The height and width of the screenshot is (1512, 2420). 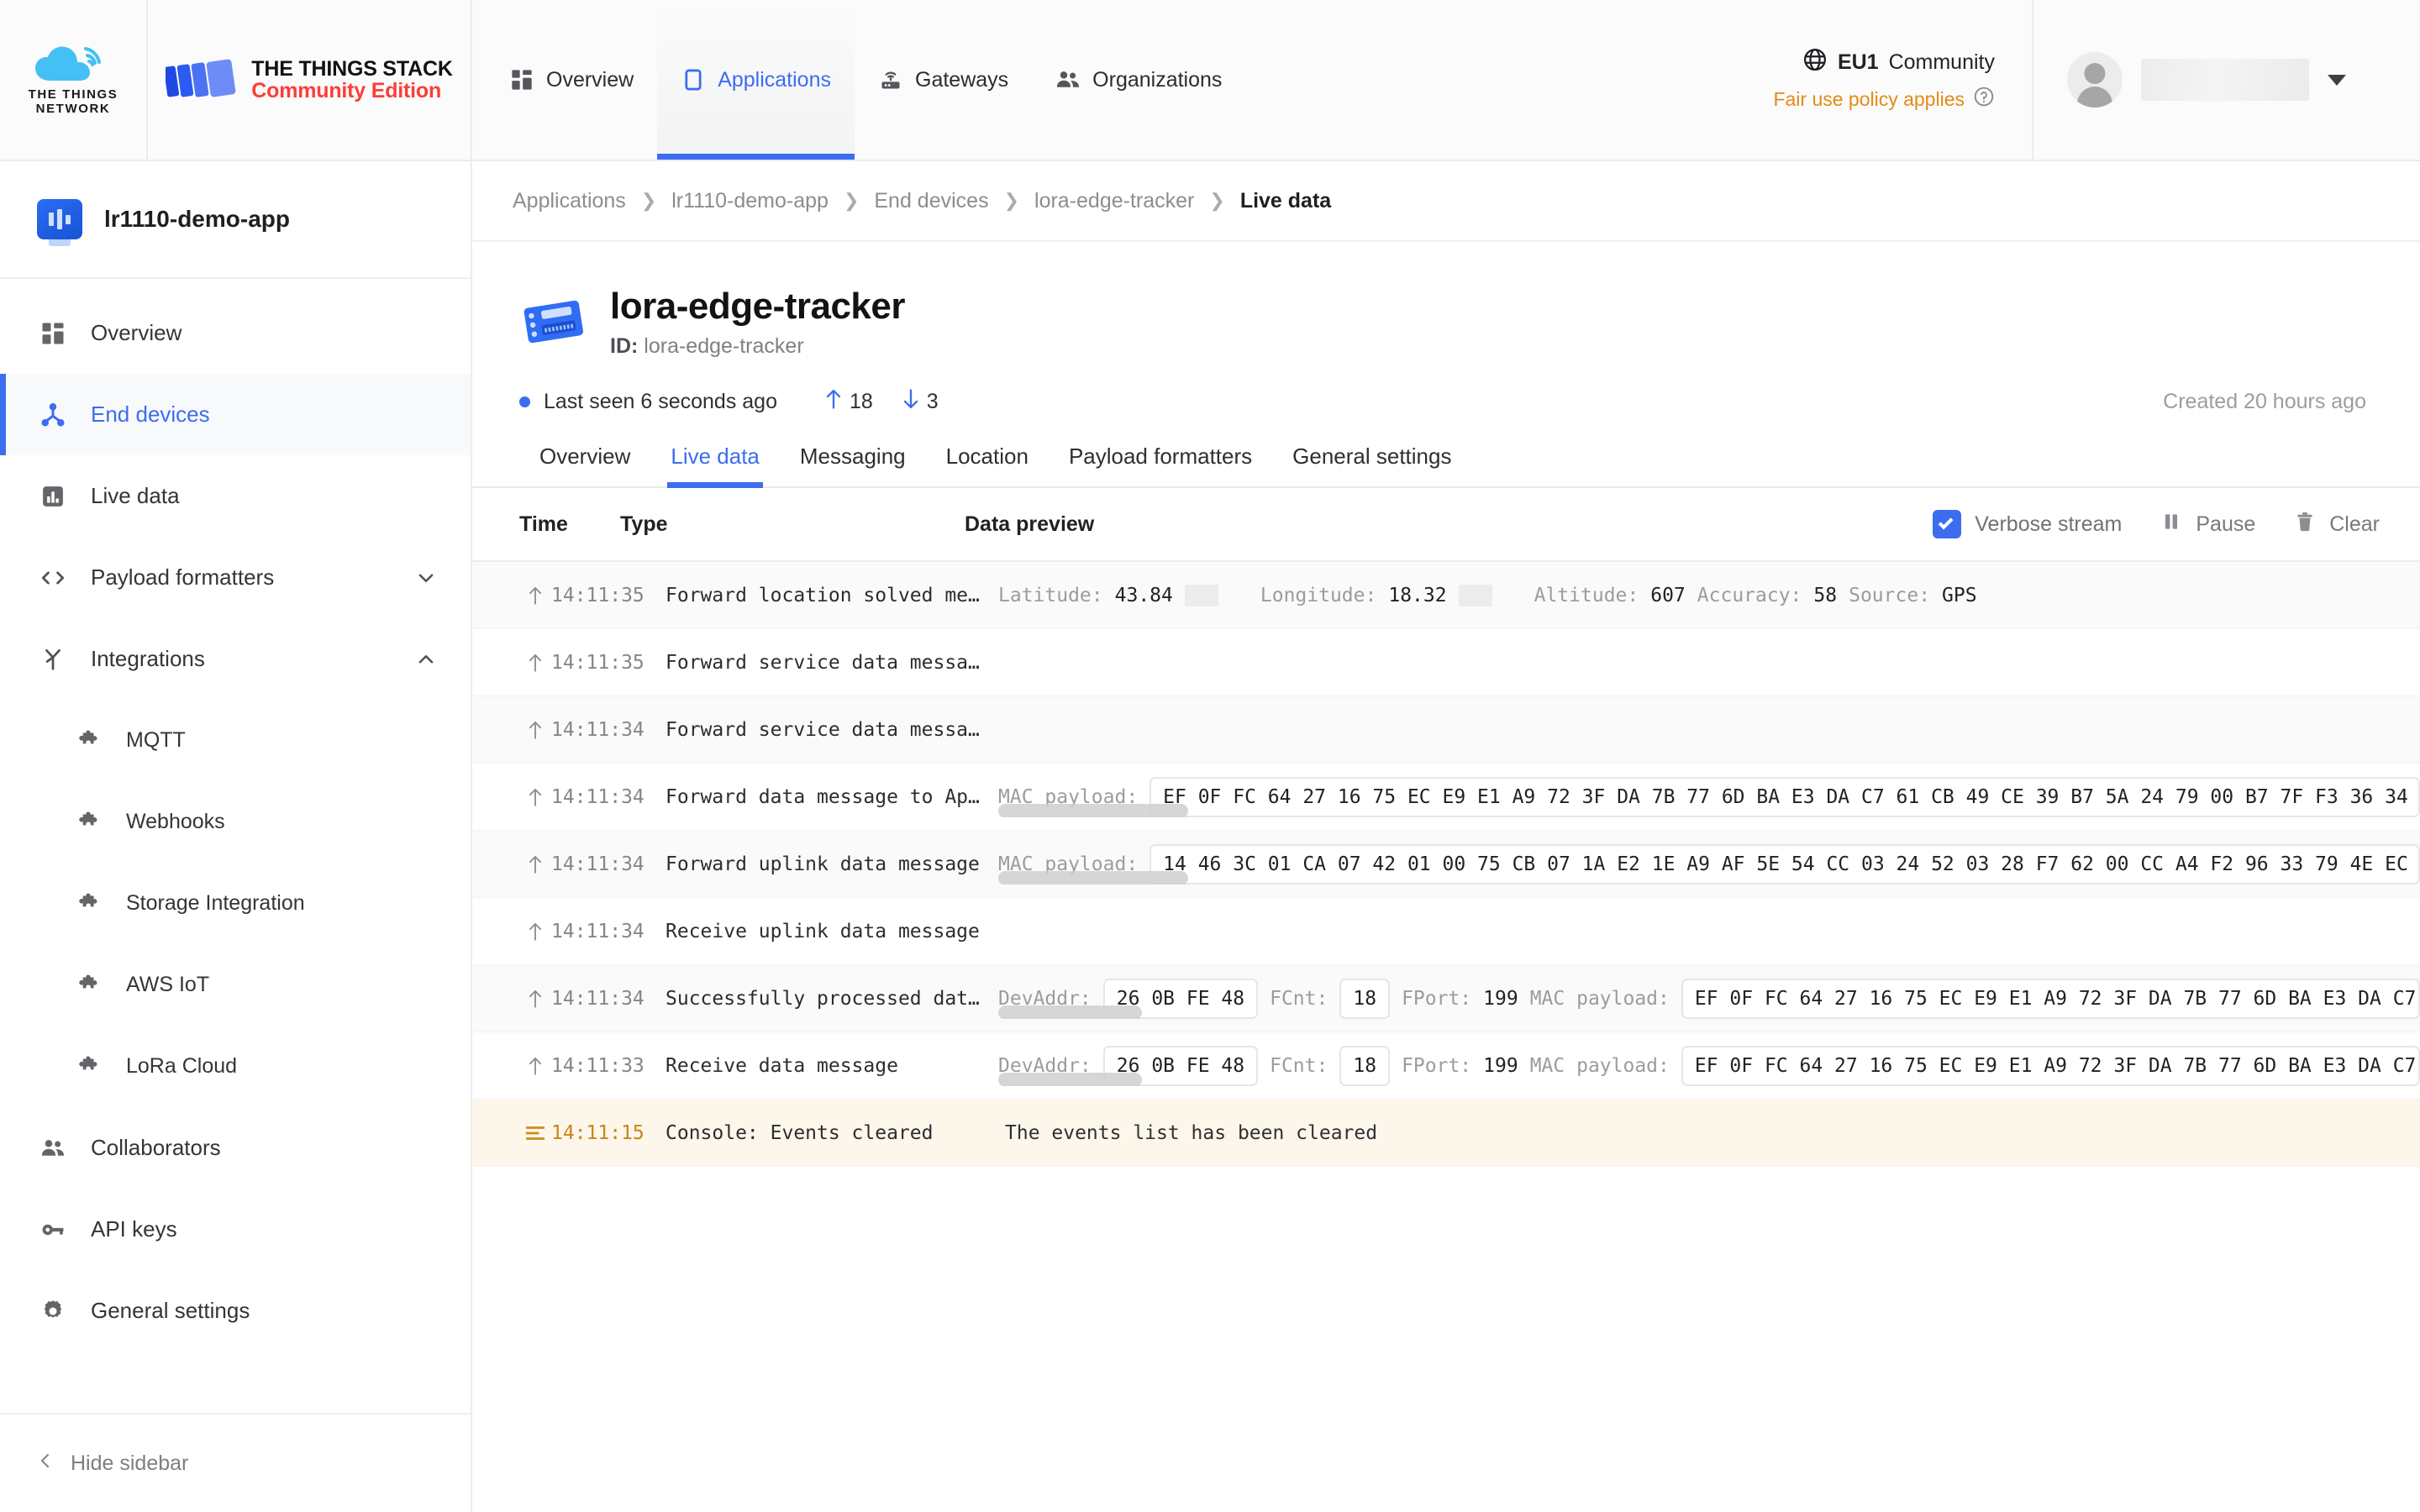 What do you see at coordinates (931, 201) in the screenshot?
I see `breadcrumb-item-end-devices: End devices` at bounding box center [931, 201].